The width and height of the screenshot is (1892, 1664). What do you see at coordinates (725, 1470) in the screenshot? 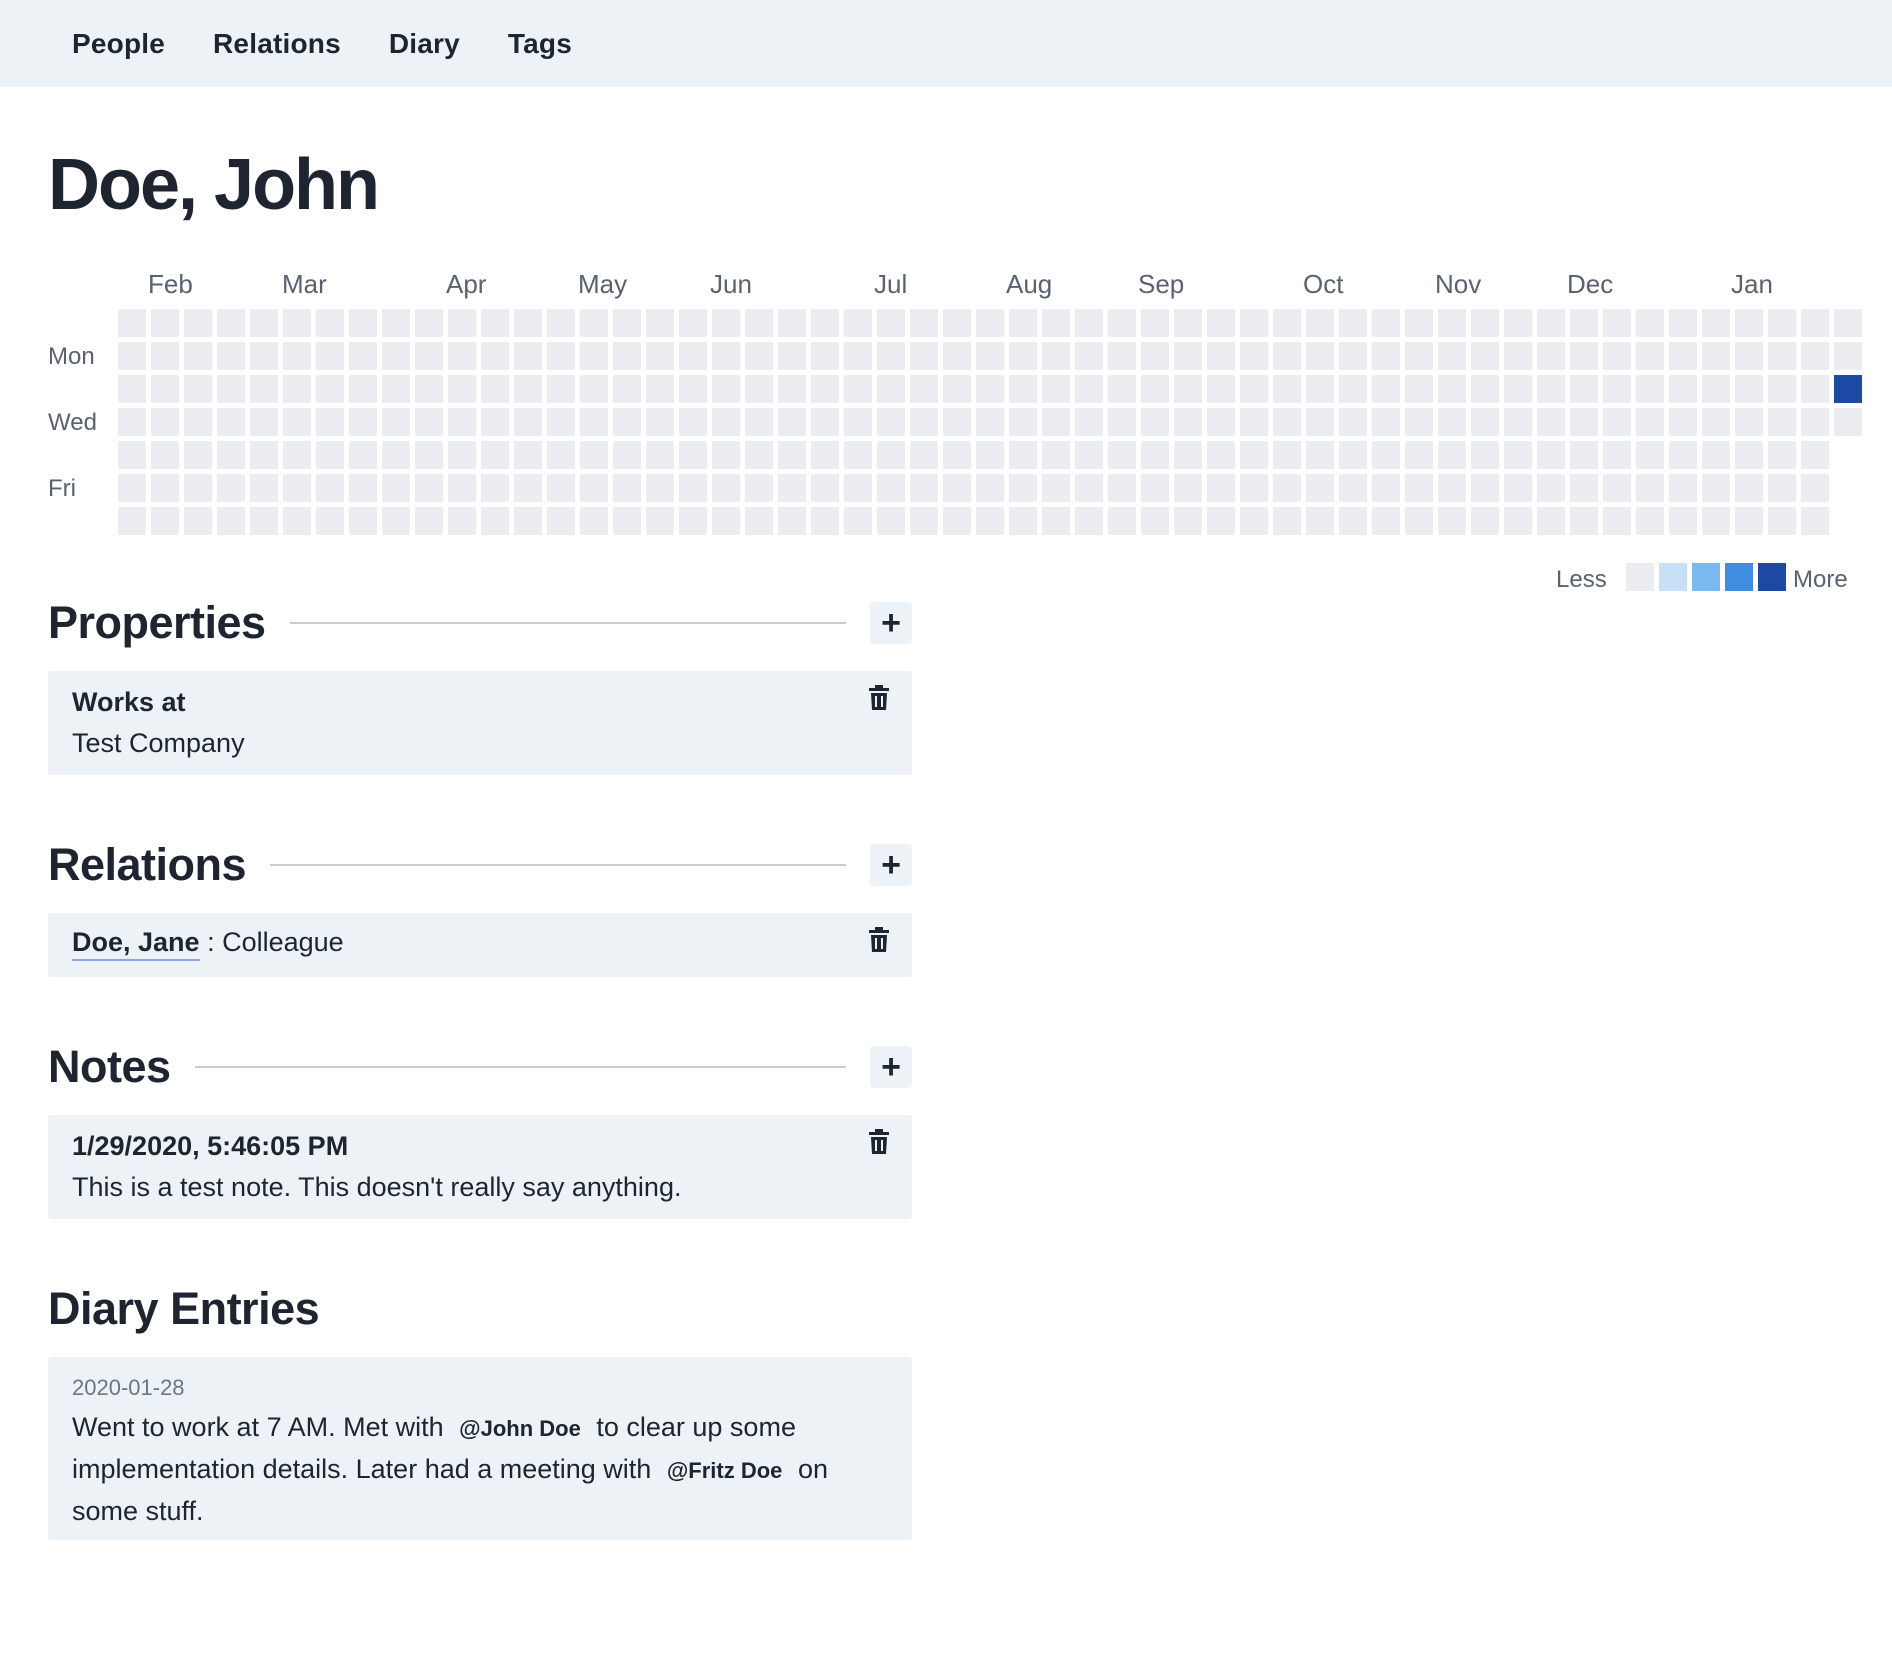
I see `mention-tag: @Fritz Doe` at bounding box center [725, 1470].